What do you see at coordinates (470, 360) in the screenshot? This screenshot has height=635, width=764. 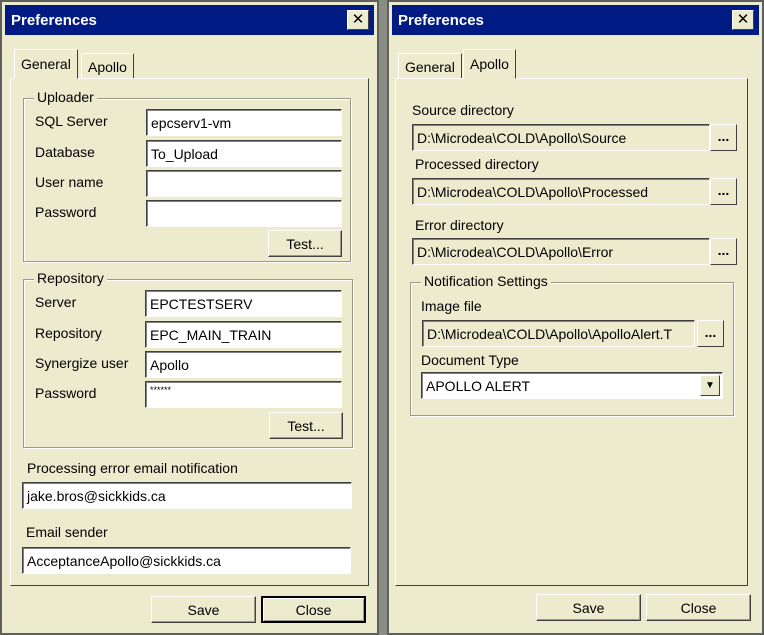 I see `document-type-label: Document Type` at bounding box center [470, 360].